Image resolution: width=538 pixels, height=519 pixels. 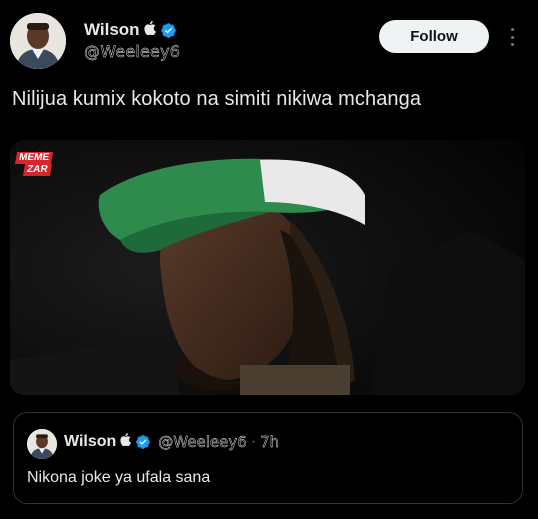 What do you see at coordinates (119, 477) in the screenshot?
I see `quoted-text: Nikona joke ya ufala sana` at bounding box center [119, 477].